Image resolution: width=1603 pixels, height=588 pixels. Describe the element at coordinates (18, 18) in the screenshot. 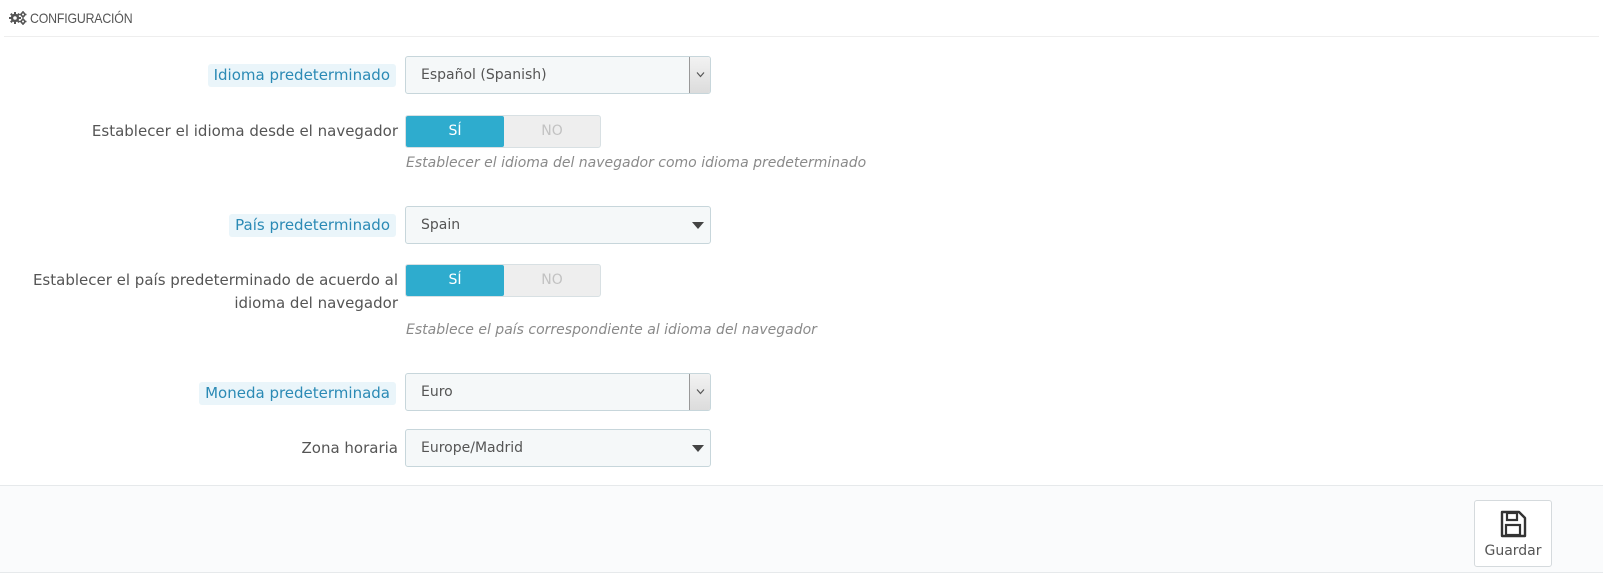

I see `gears-icon` at that location.